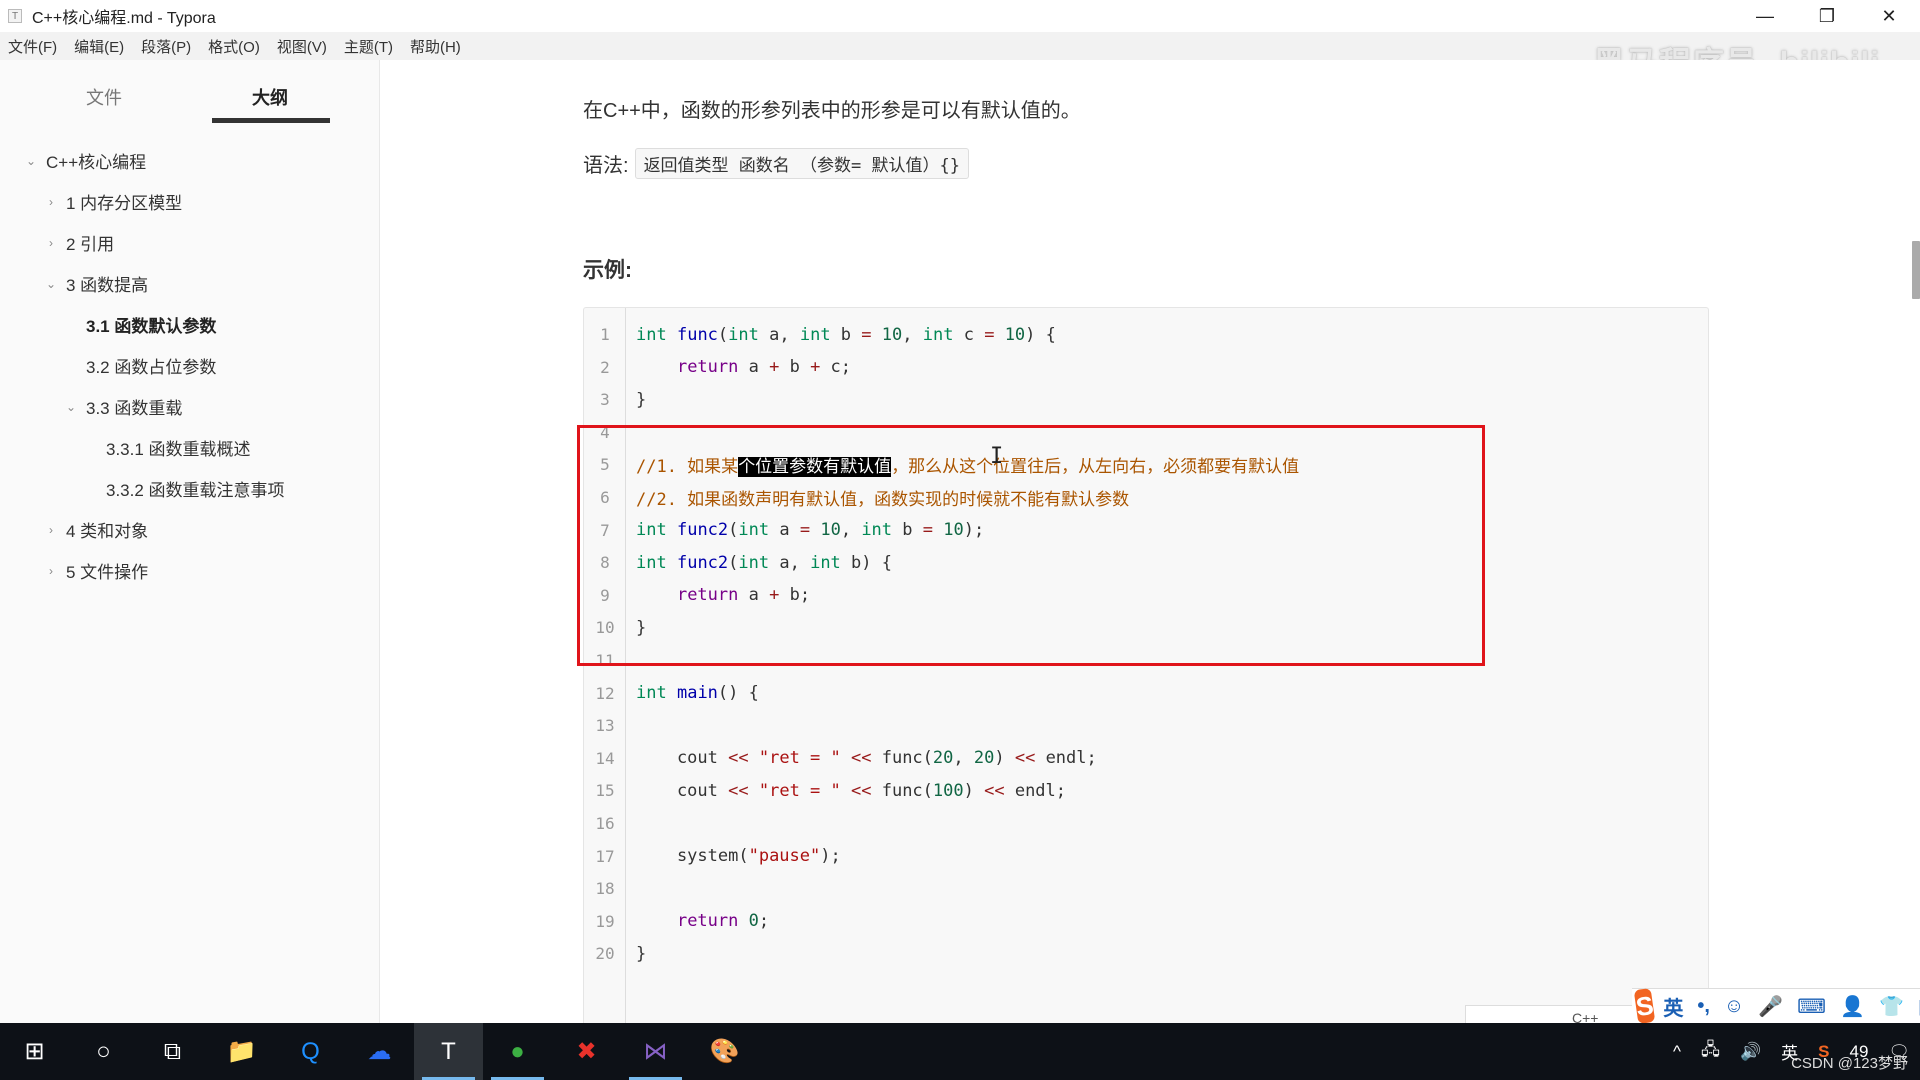 The image size is (1920, 1080). Describe the element at coordinates (234, 46) in the screenshot. I see `menu-format: 格式(O)` at that location.